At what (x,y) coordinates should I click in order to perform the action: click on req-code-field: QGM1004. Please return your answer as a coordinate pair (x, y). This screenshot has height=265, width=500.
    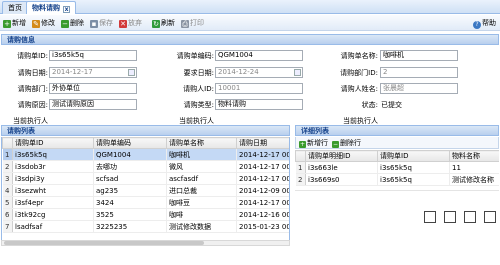
    Looking at the image, I should click on (259, 55).